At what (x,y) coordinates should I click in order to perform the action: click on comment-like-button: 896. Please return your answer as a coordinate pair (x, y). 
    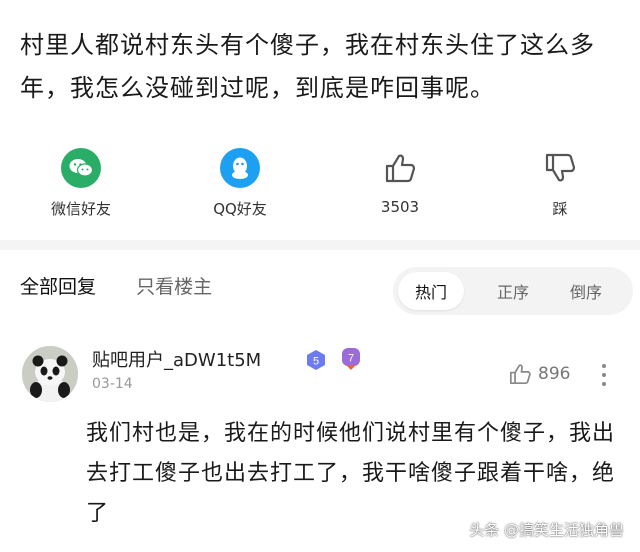
    Looking at the image, I should click on (539, 374).